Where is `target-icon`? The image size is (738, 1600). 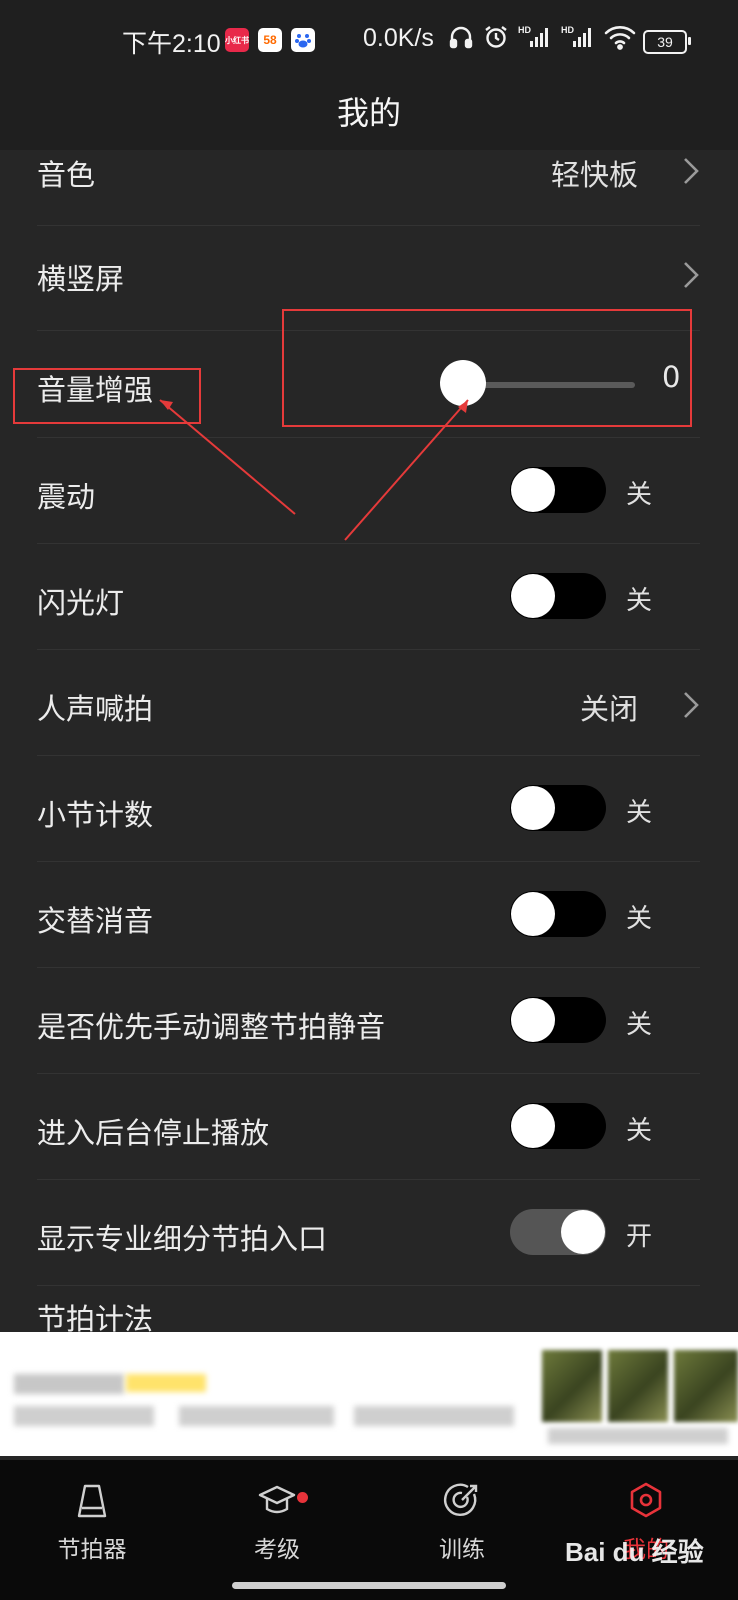 target-icon is located at coordinates (460, 1499).